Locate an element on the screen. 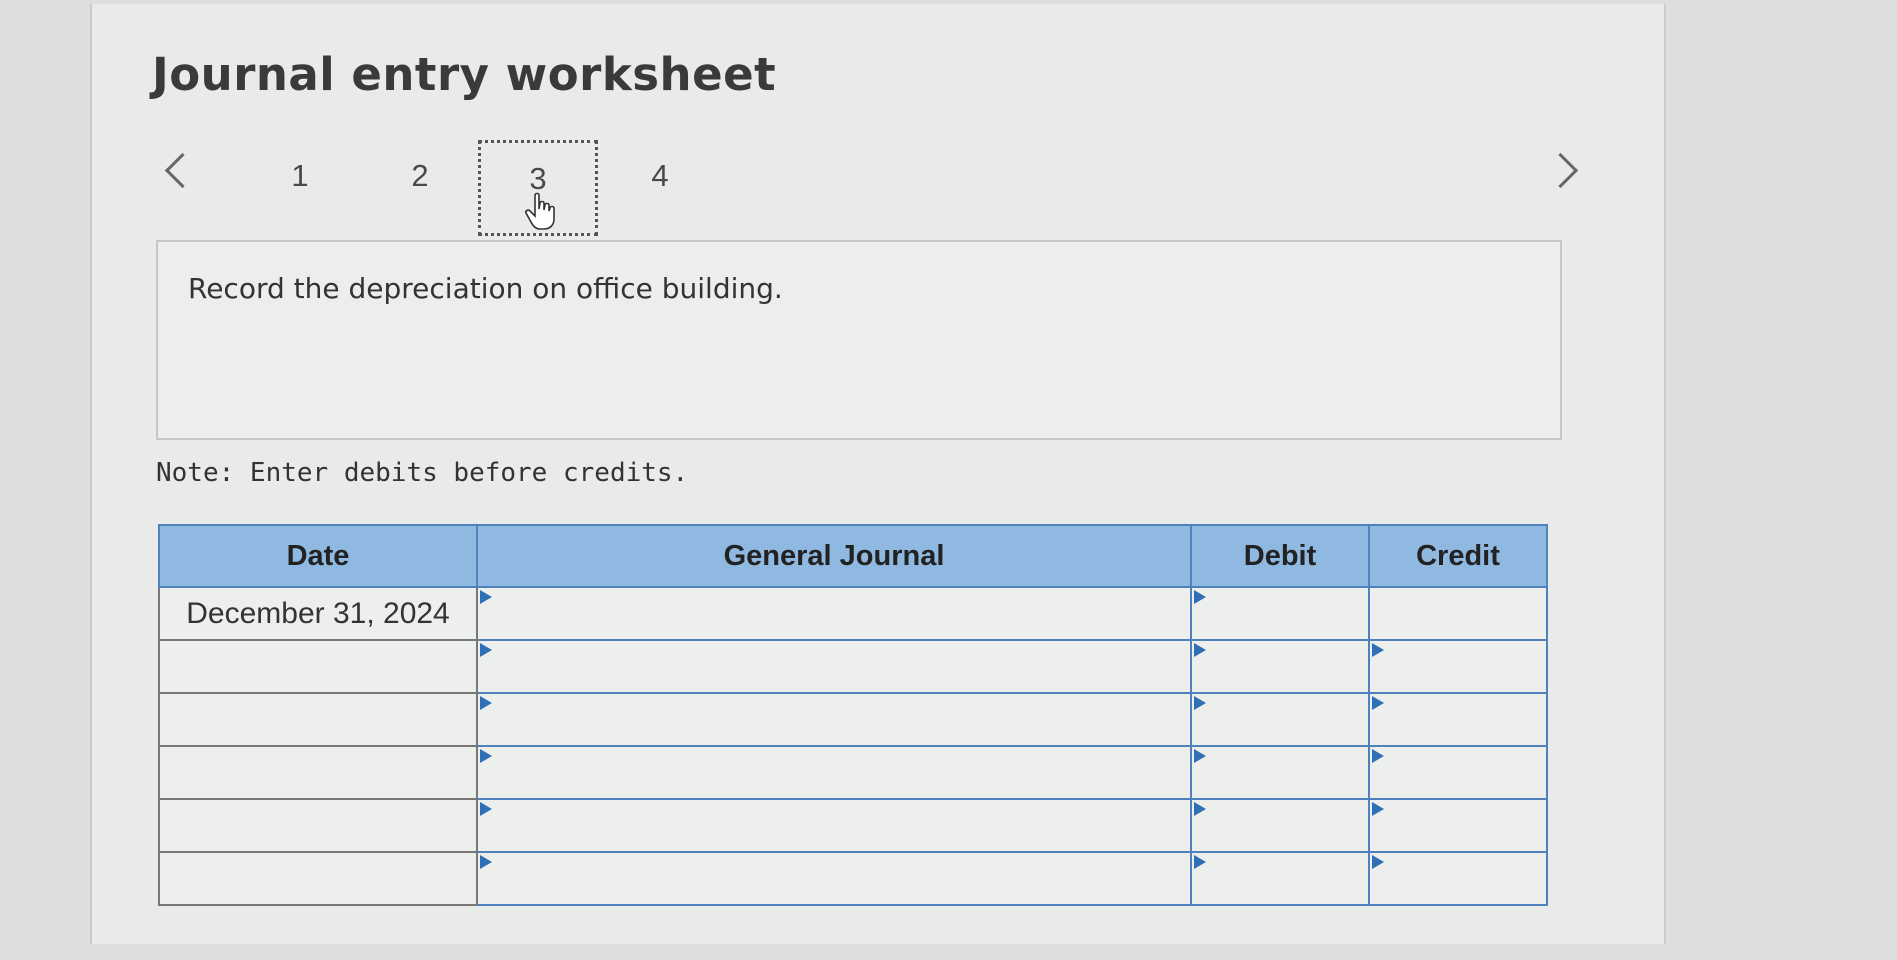  tab-4: 4 is located at coordinates (660, 188).